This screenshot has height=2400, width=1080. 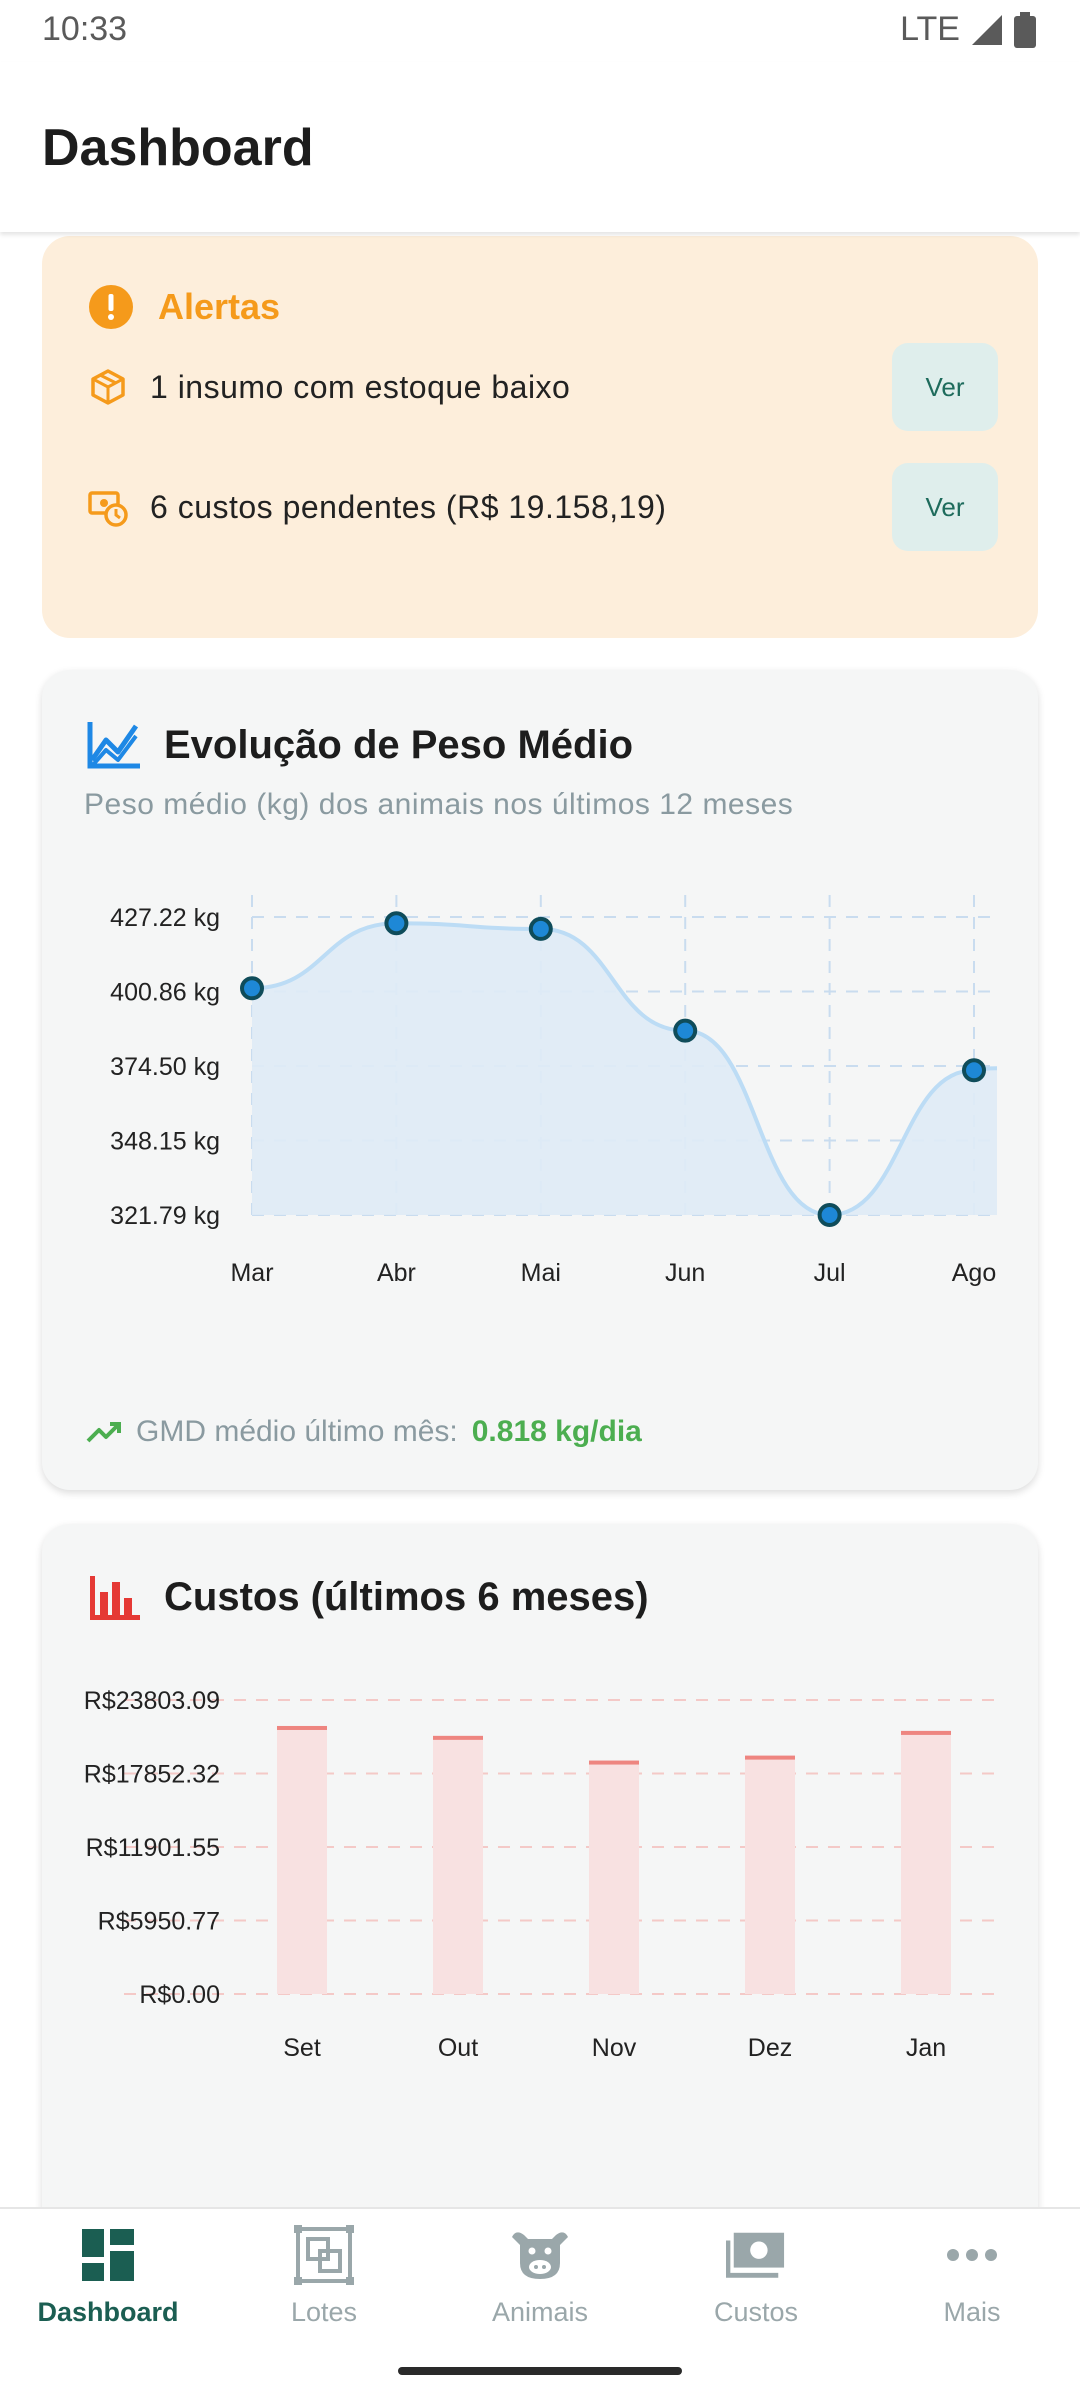 What do you see at coordinates (251, 1273) in the screenshot?
I see `x-tick-label: Mar` at bounding box center [251, 1273].